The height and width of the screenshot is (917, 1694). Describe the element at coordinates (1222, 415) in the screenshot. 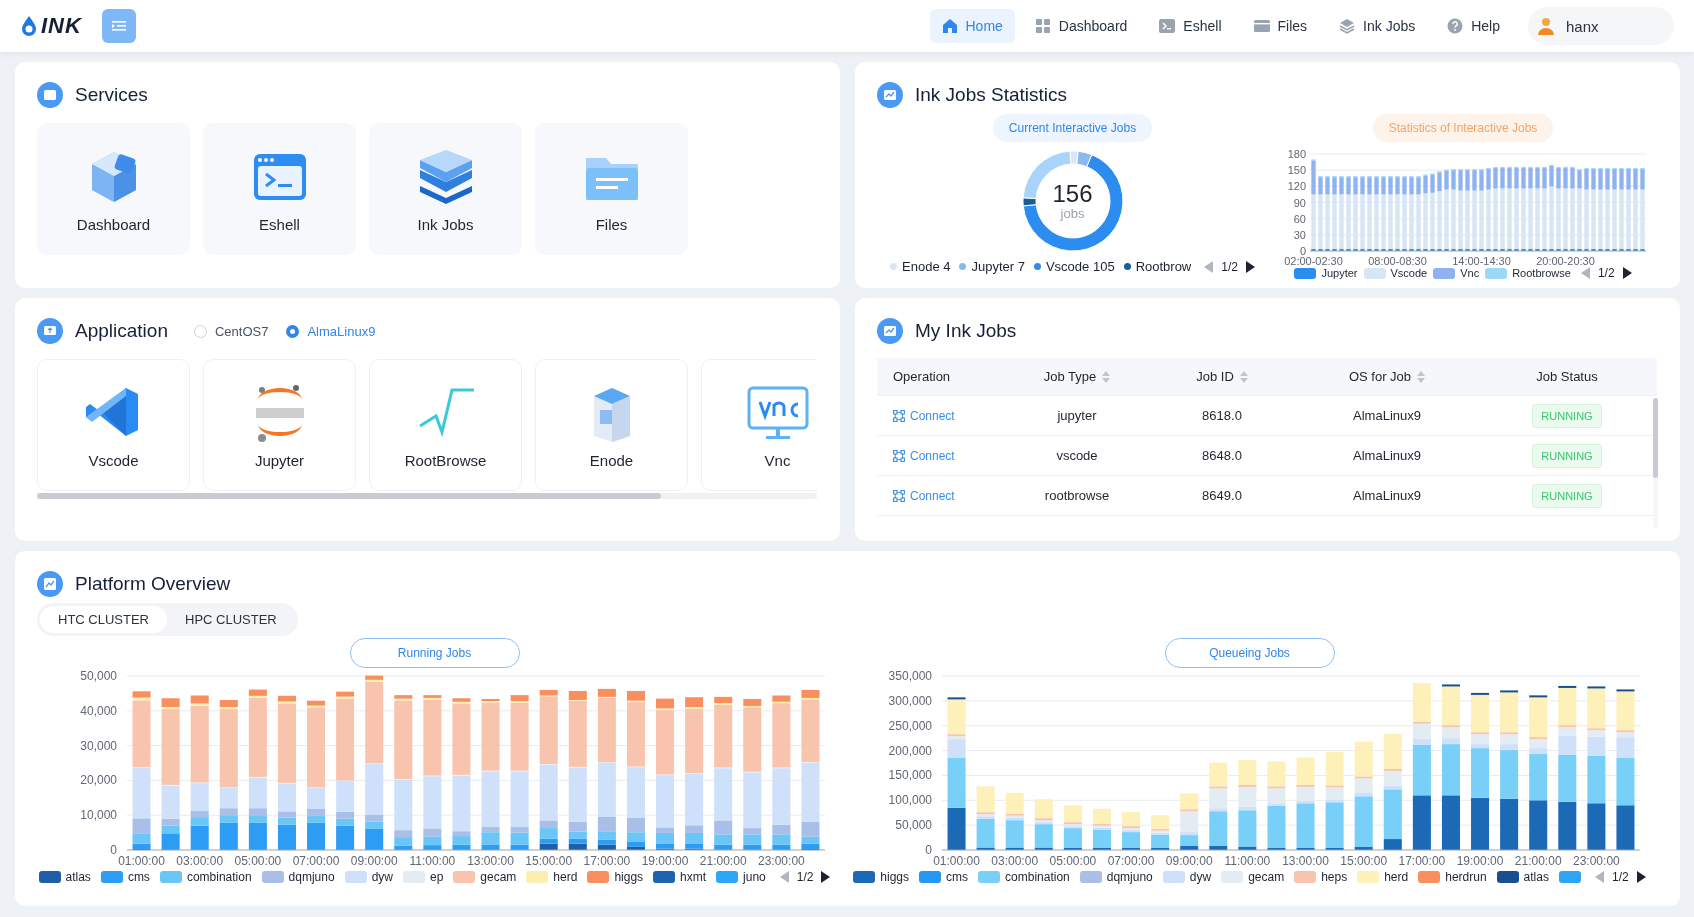

I see `table-cell: 8618.0` at that location.